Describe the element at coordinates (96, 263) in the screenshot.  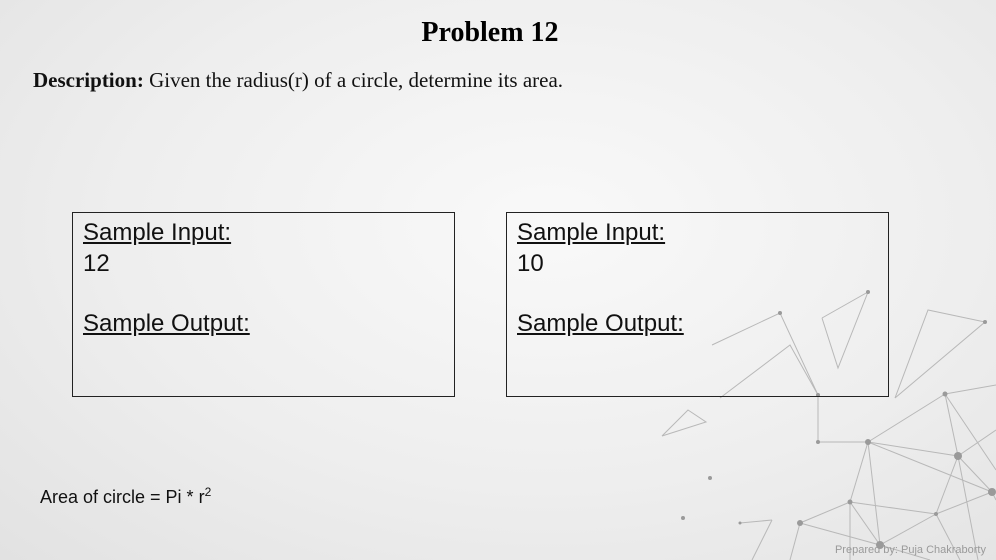
I see `sample-input-value: 12` at that location.